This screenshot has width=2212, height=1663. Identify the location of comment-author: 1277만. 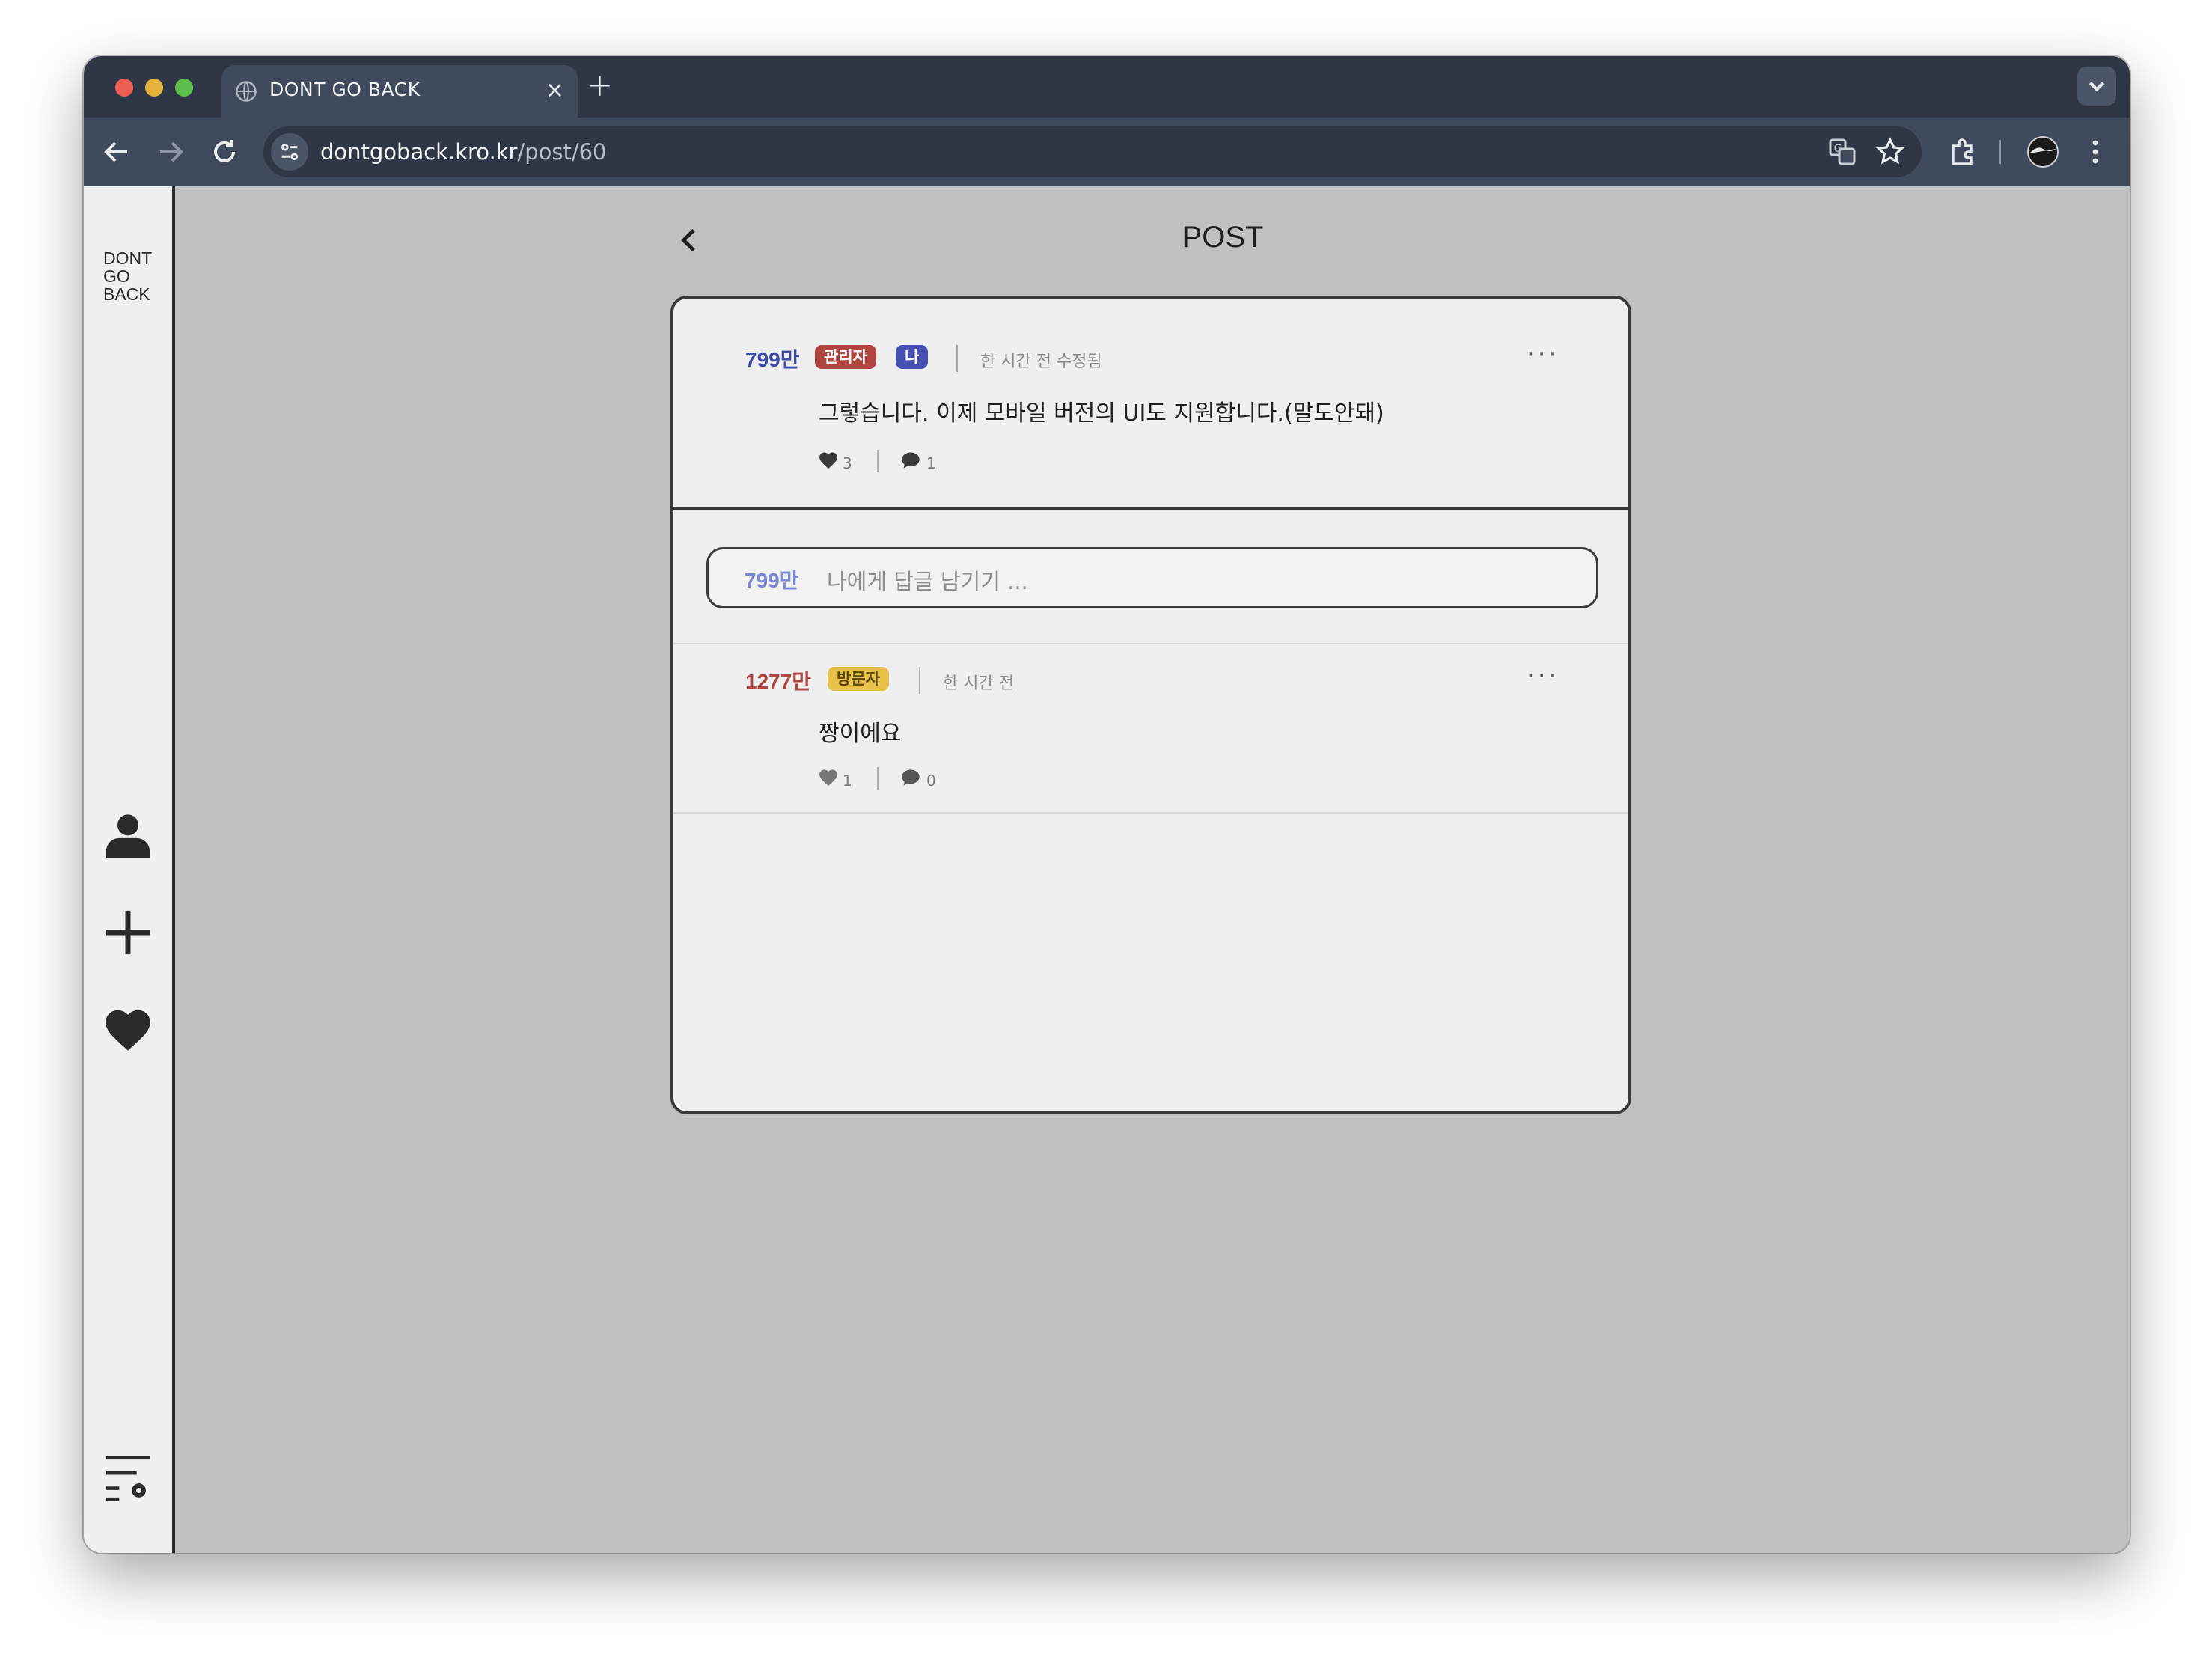
(778, 680).